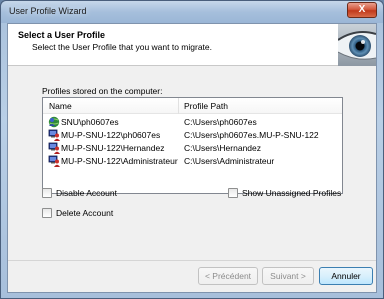 The image size is (384, 299). Describe the element at coordinates (251, 135) in the screenshot. I see `profile-path: C:\Users\ph0607es.MU-P-SNU-122` at that location.